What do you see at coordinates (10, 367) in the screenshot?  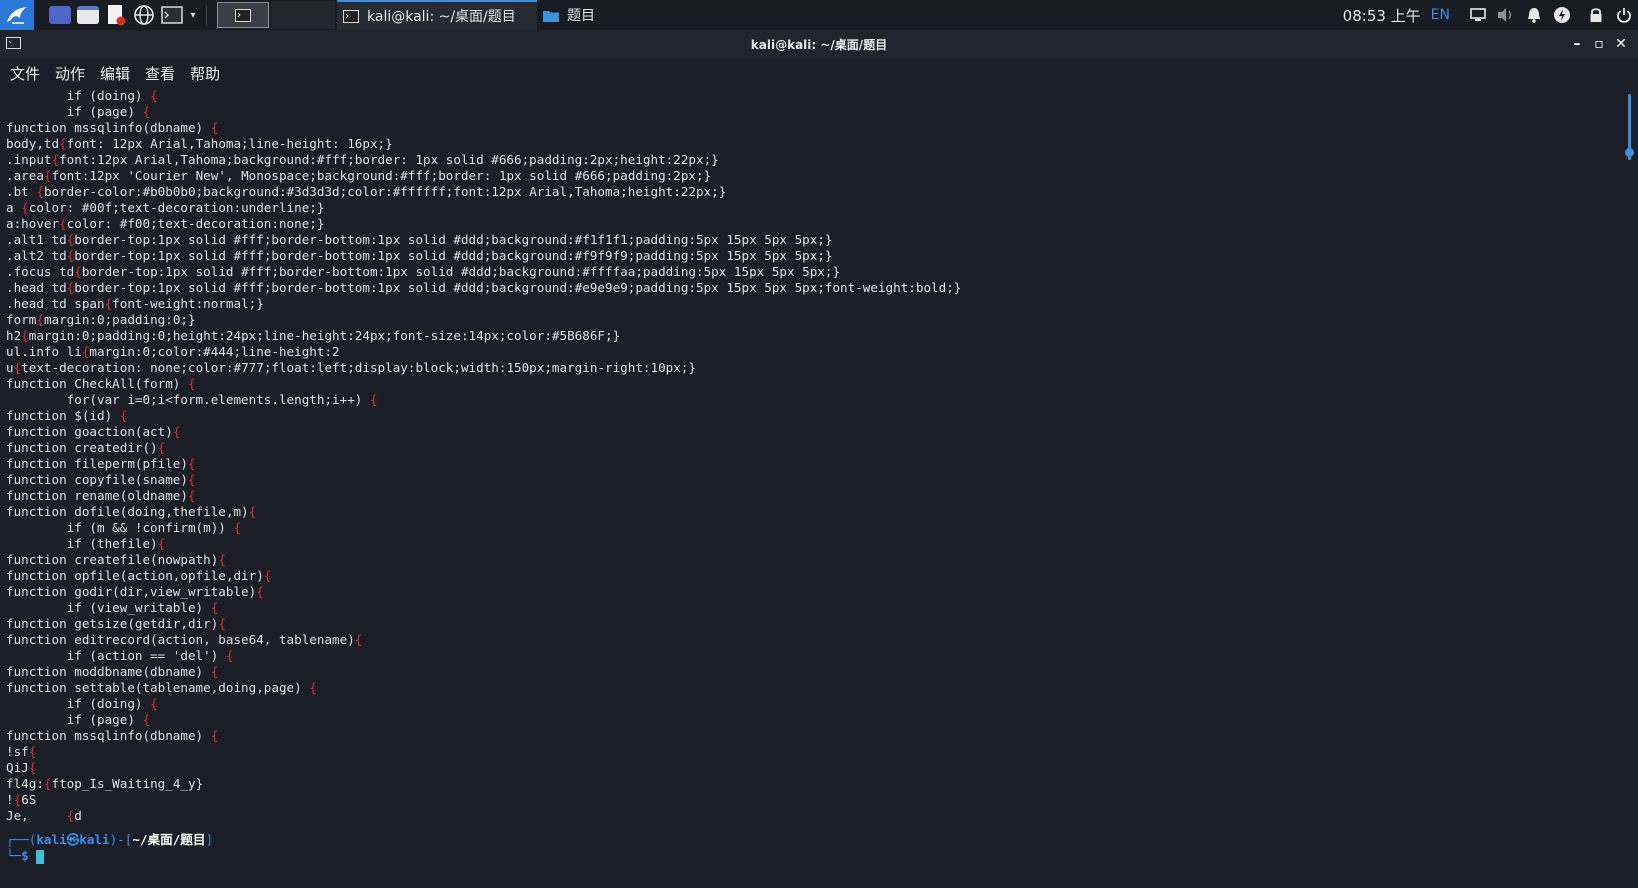 I see `code-text: u` at bounding box center [10, 367].